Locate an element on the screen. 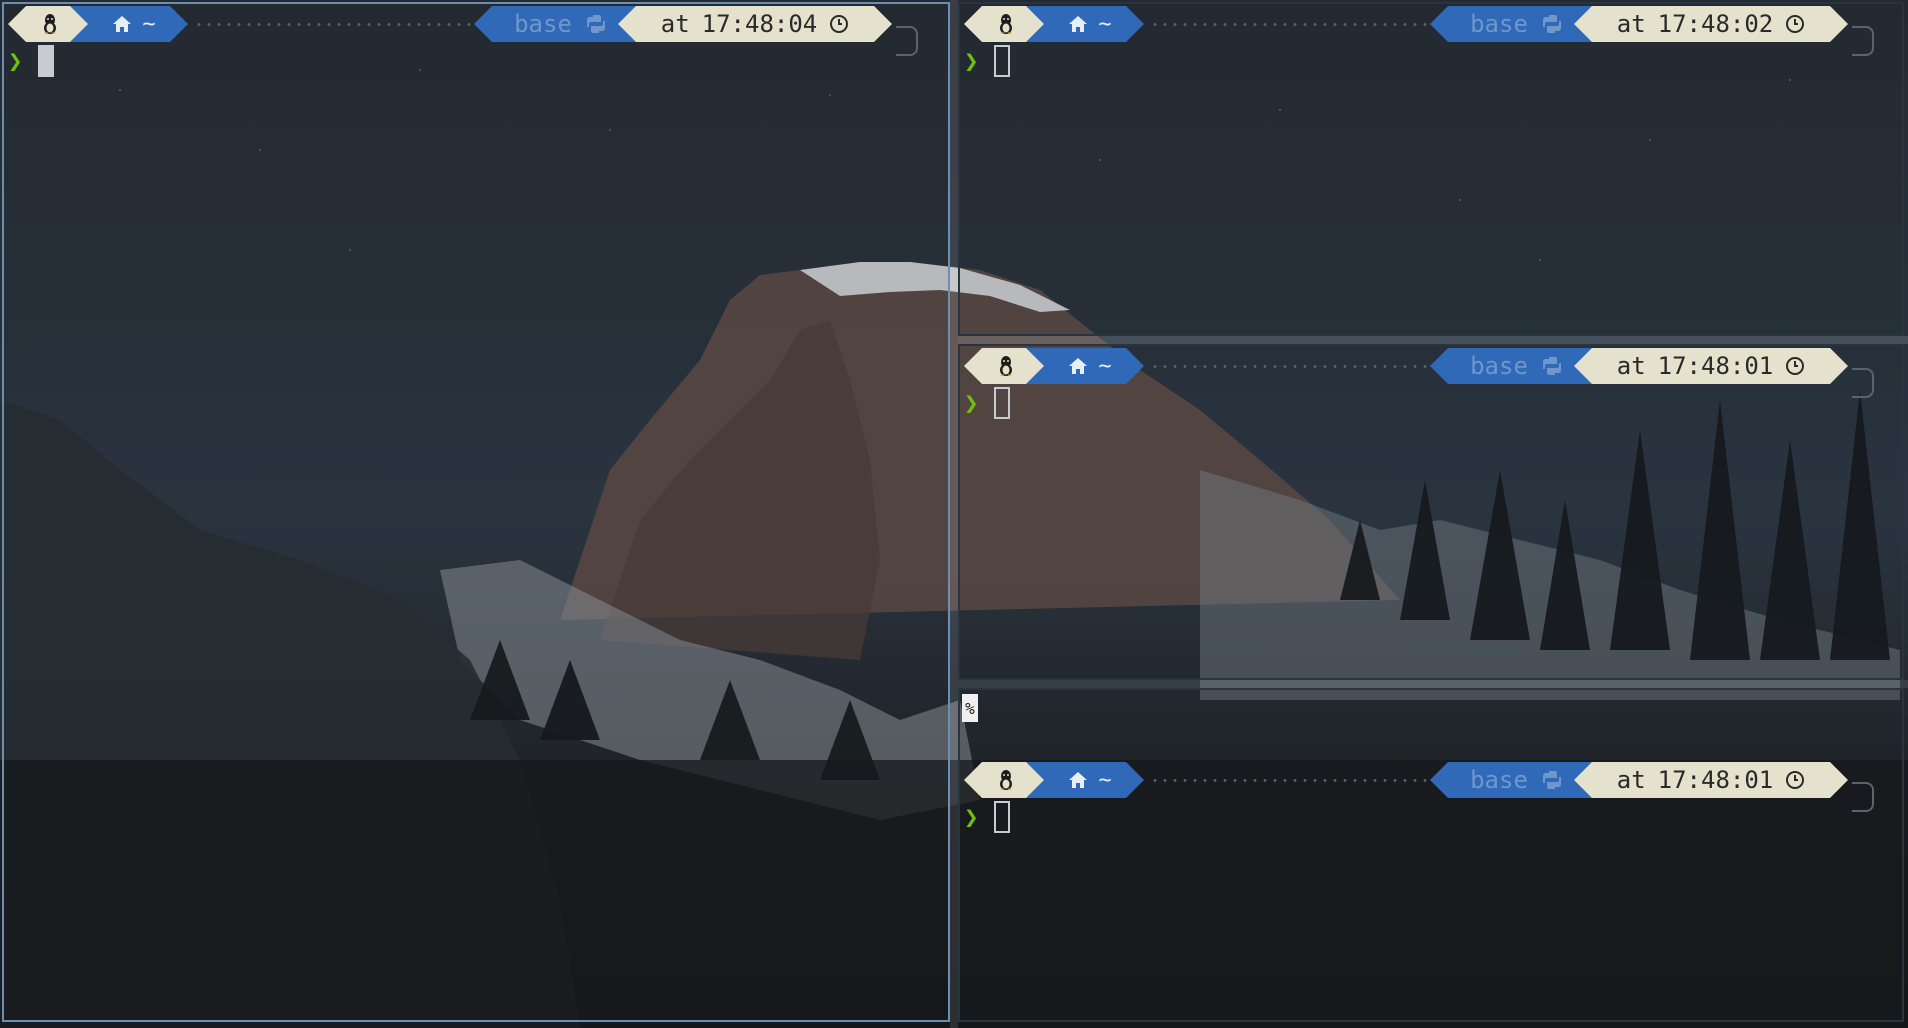  time-segment: at 17:48:04 is located at coordinates (755, 24).